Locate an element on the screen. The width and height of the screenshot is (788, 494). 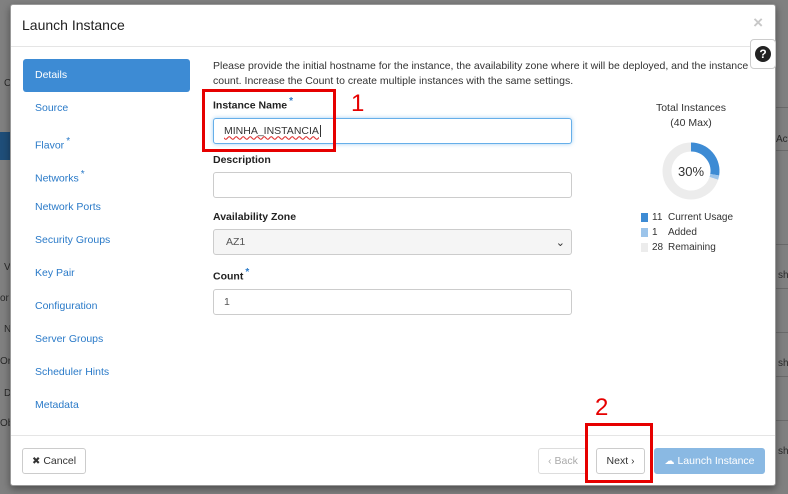
nav-item-label: Source is located at coordinates (52, 108).